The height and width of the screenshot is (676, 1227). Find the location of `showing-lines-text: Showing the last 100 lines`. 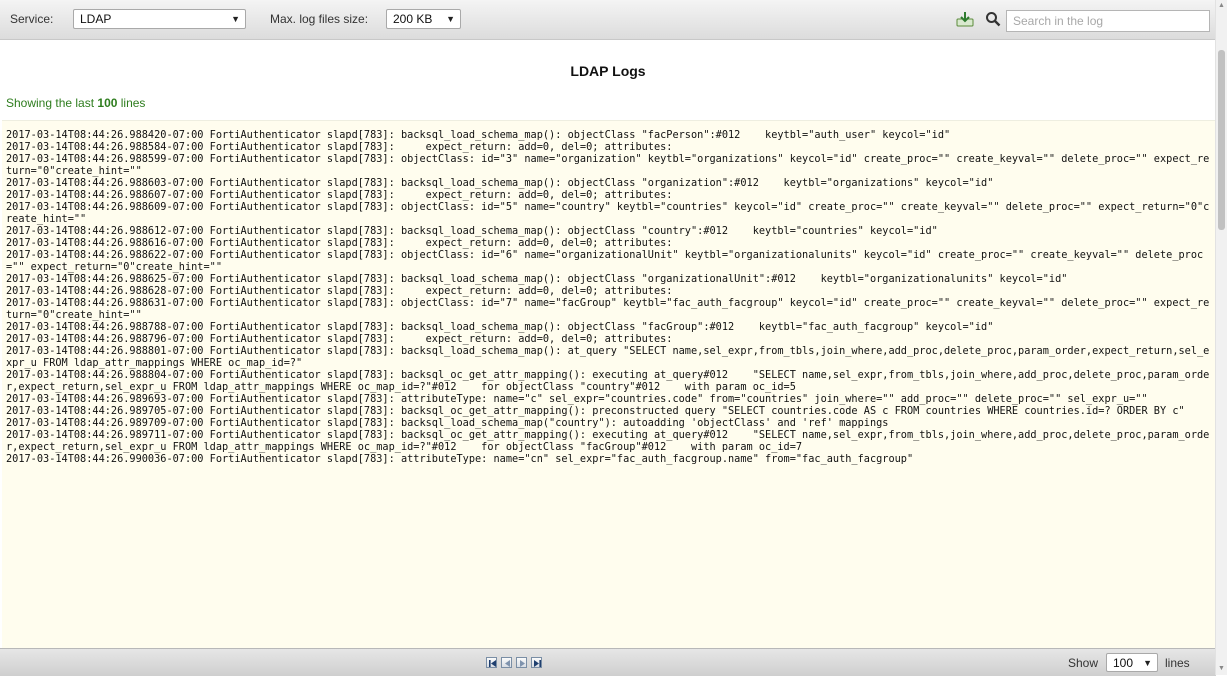

showing-lines-text: Showing the last 100 lines is located at coordinates (75, 103).